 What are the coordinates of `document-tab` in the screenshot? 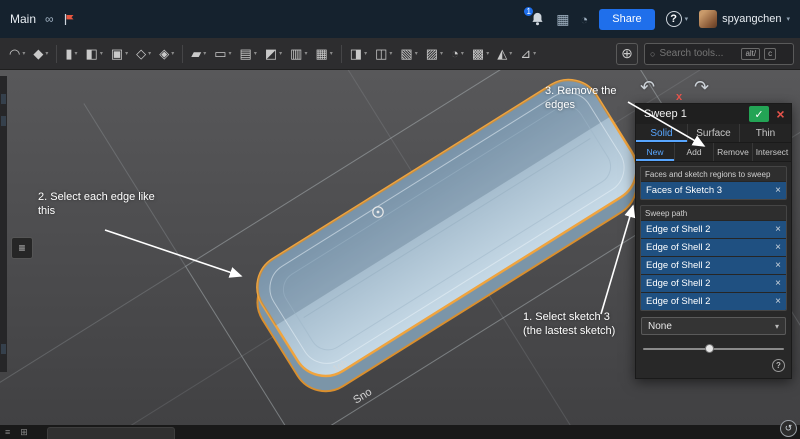 It's located at (110, 433).